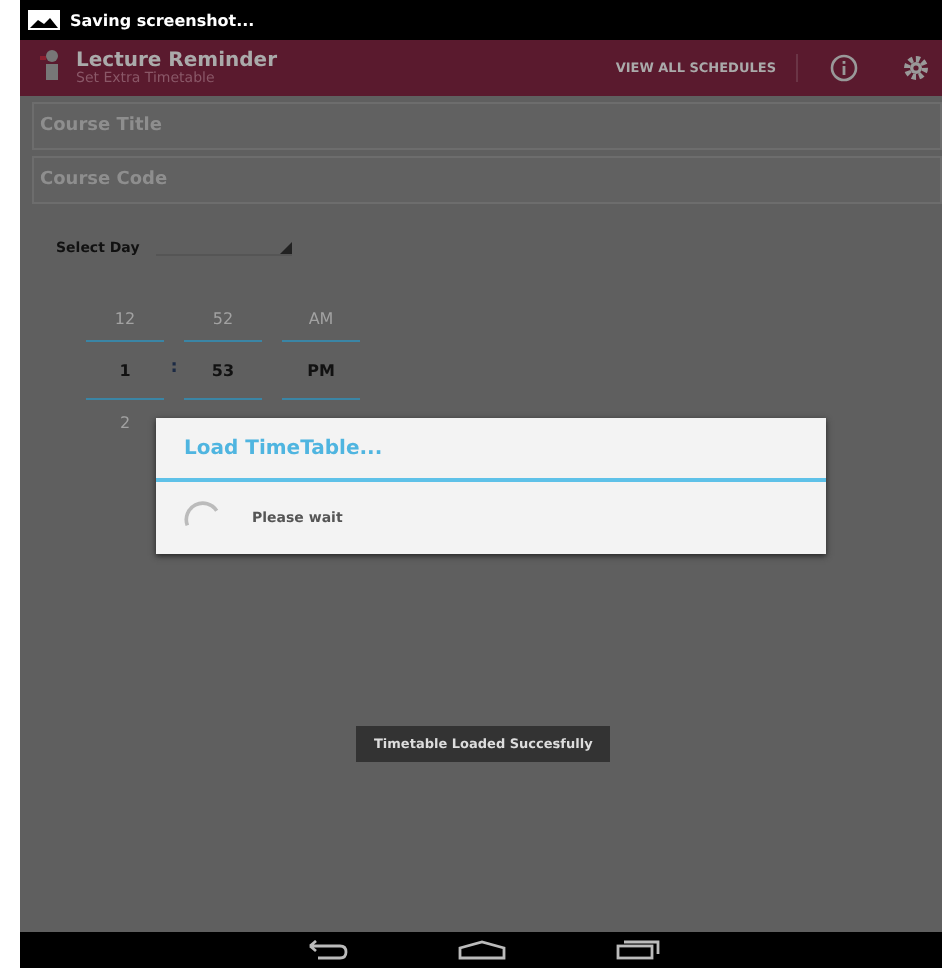  I want to click on info-icon, so click(844, 68).